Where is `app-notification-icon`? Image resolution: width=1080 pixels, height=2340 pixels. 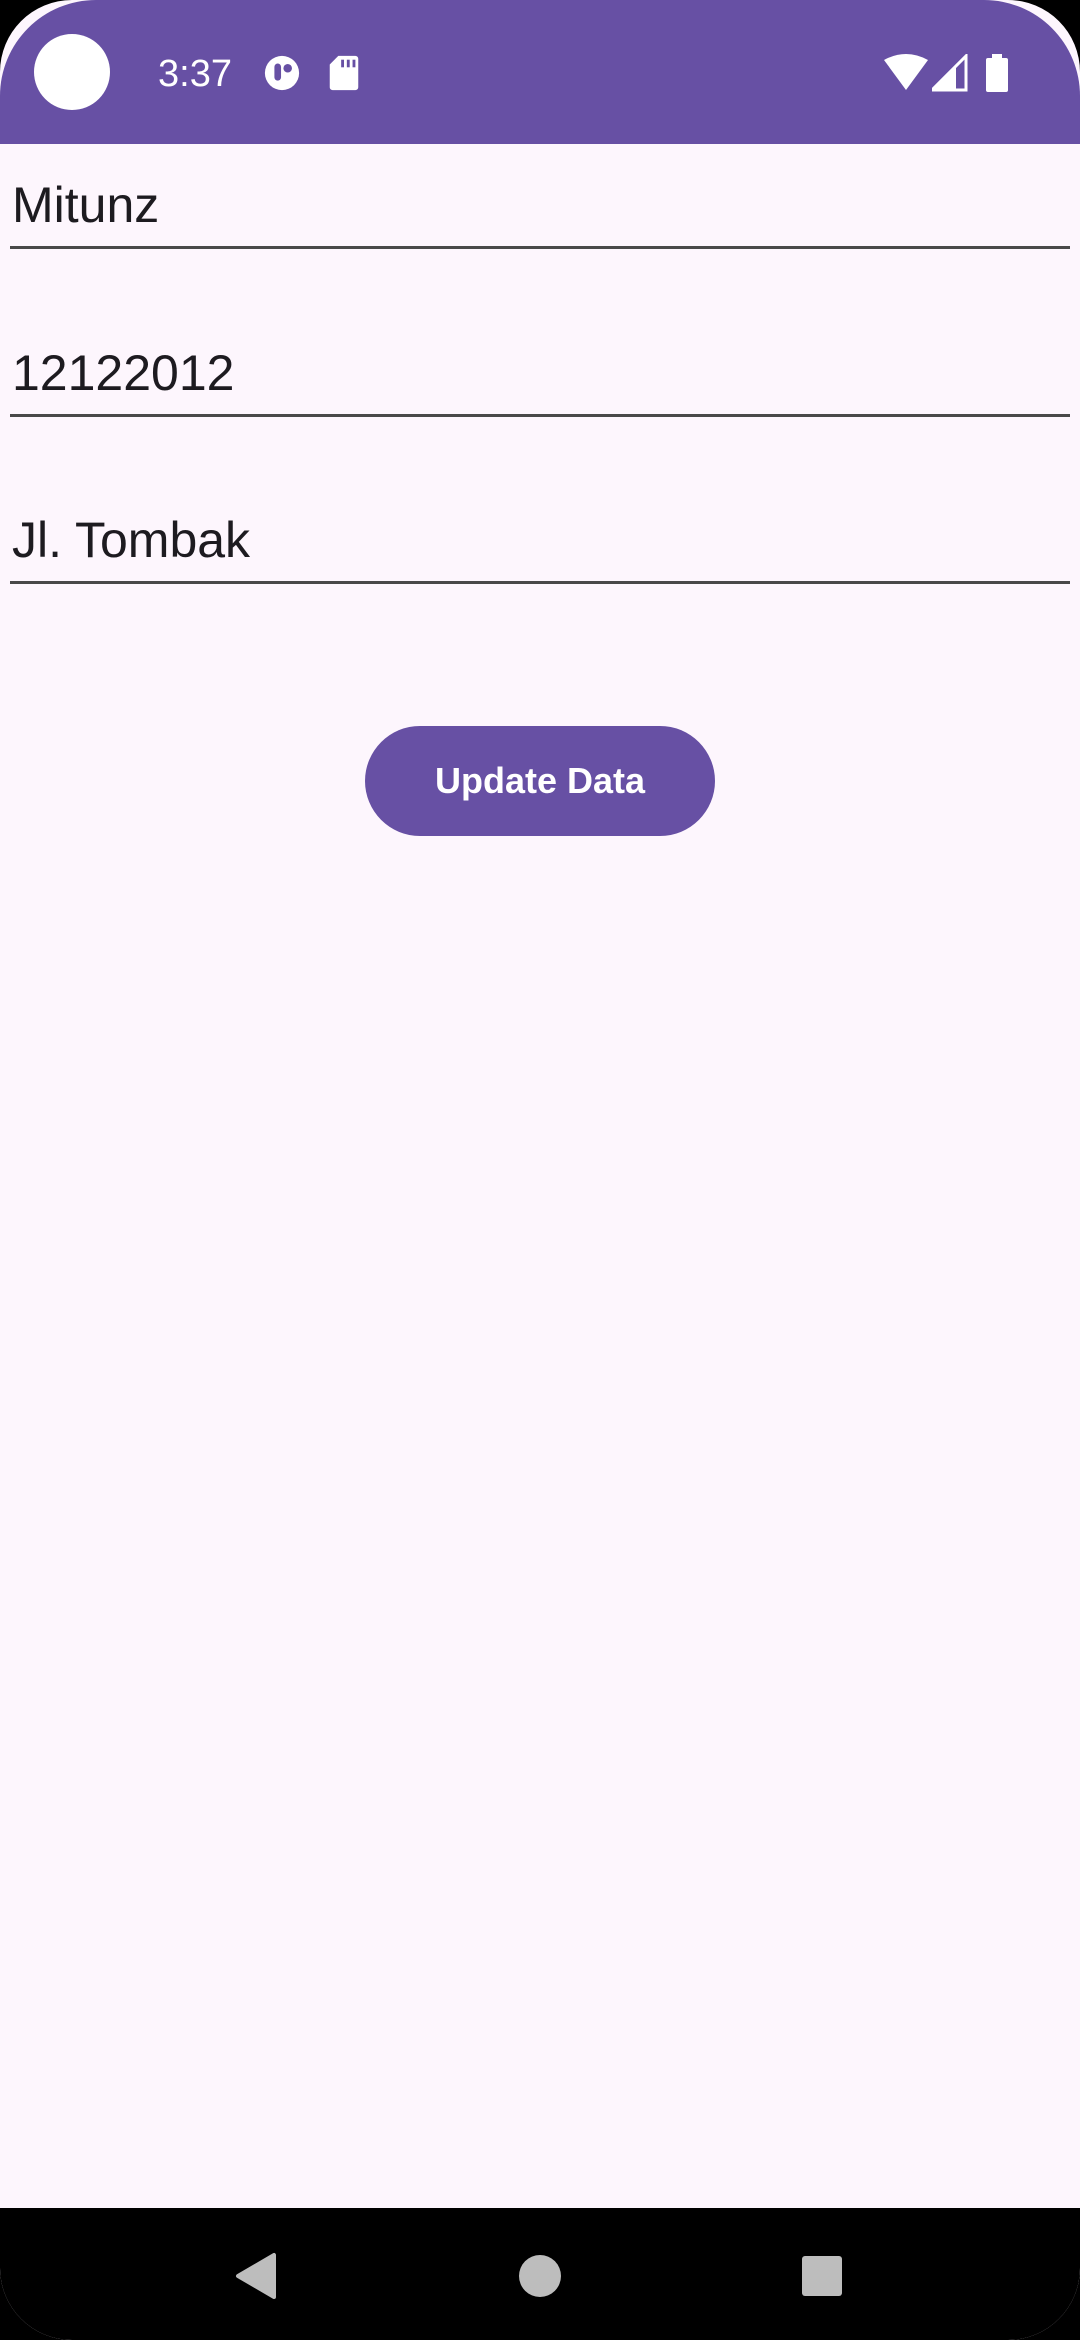
app-notification-icon is located at coordinates (282, 73).